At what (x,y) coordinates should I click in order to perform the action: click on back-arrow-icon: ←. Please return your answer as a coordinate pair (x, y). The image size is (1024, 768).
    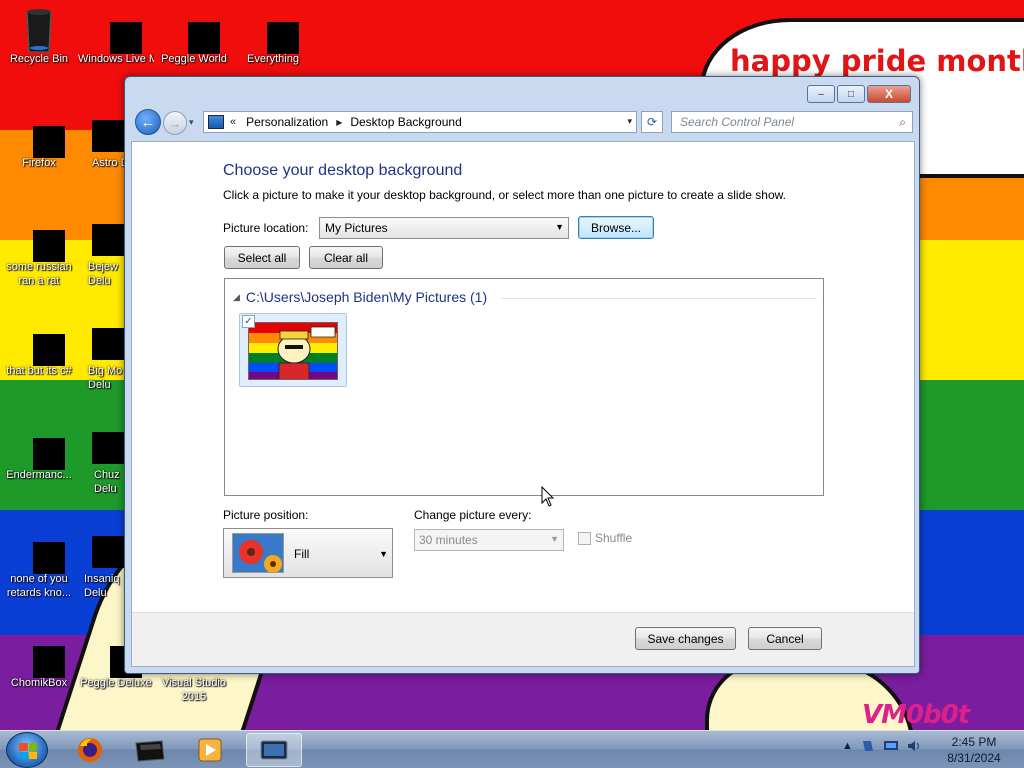
    Looking at the image, I should click on (148, 122).